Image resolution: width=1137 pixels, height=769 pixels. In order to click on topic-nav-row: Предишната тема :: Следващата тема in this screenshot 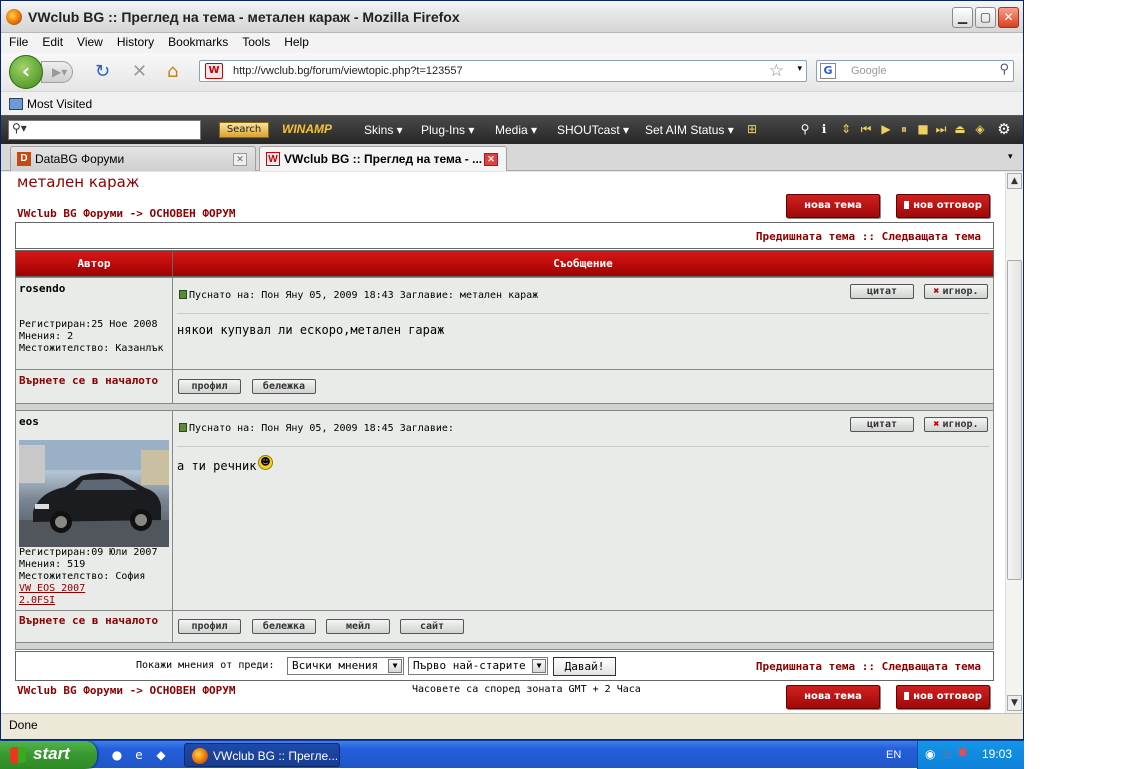, I will do `click(504, 235)`.